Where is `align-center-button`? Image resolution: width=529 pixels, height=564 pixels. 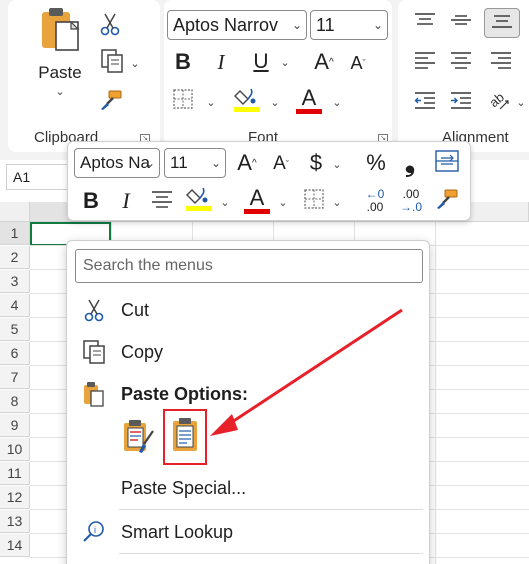
align-center-button is located at coordinates (461, 62).